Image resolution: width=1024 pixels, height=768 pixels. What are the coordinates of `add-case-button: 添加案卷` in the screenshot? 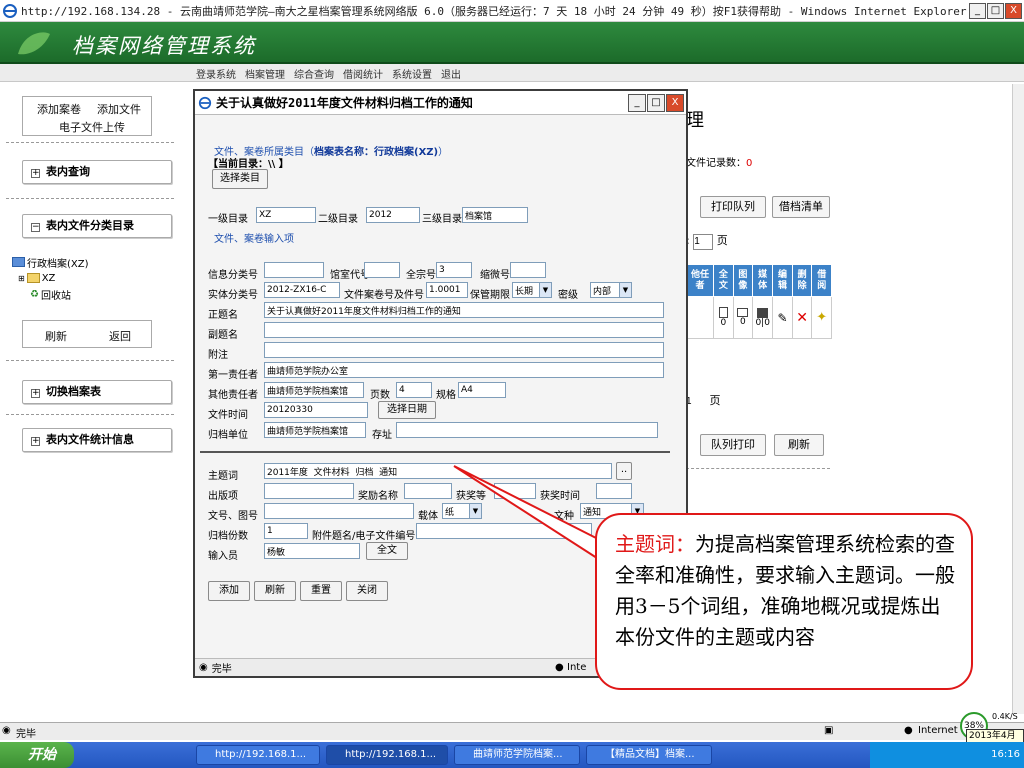 It's located at (59, 109).